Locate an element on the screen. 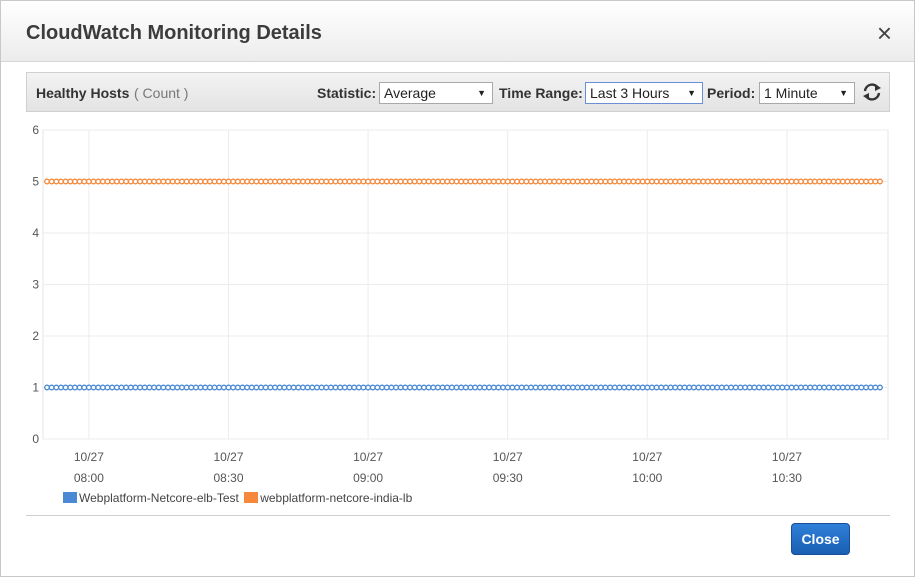 Image resolution: width=915 pixels, height=577 pixels. metric-name: Healthy Hosts is located at coordinates (83, 93).